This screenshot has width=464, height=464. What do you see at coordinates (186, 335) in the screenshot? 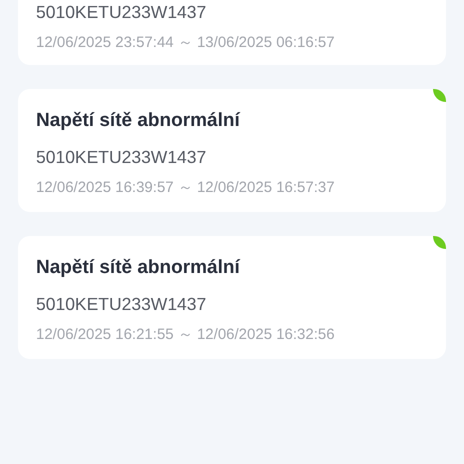
I see `time-range: 12/06/2025 16:21:55 ～ 12/06/2025 16:32:56` at bounding box center [186, 335].